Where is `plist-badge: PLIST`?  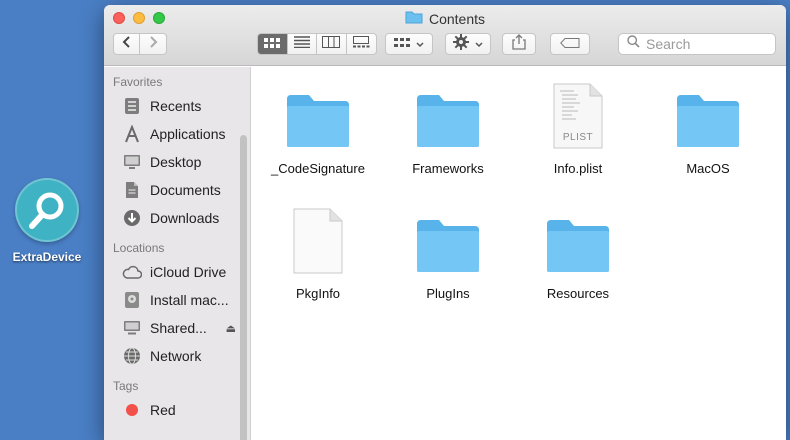
plist-badge: PLIST is located at coordinates (578, 137).